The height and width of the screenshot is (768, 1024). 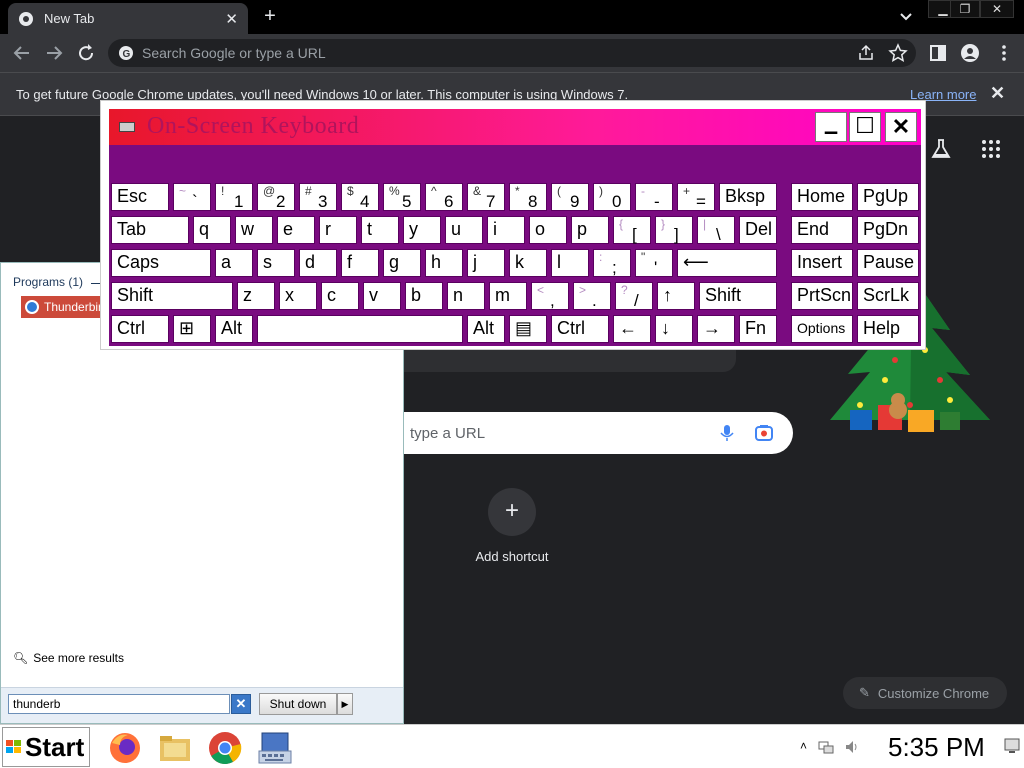 What do you see at coordinates (125, 748) in the screenshot?
I see `firefox-icon` at bounding box center [125, 748].